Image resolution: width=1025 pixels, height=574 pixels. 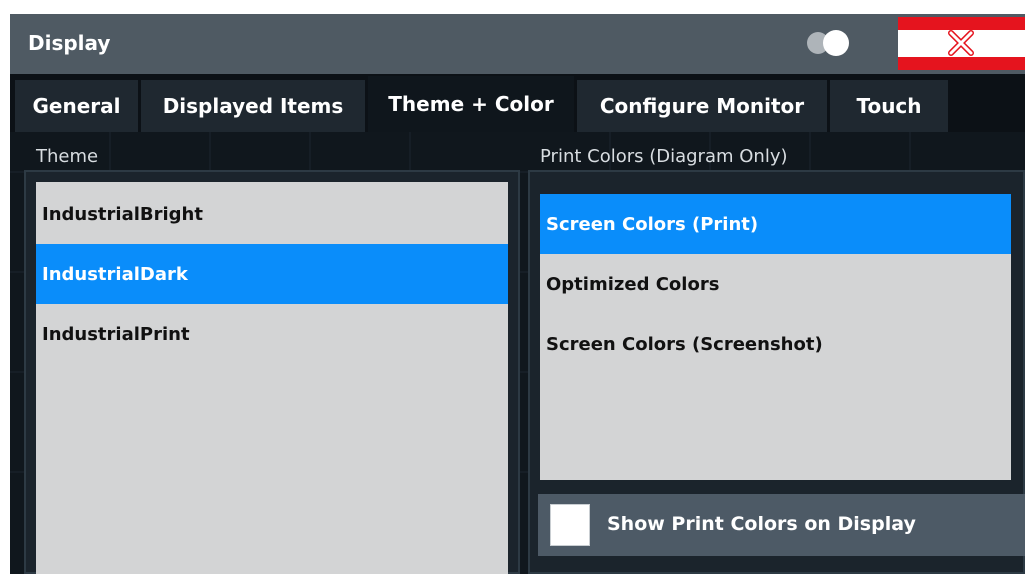 I want to click on title-bar: Display, so click(x=517, y=44).